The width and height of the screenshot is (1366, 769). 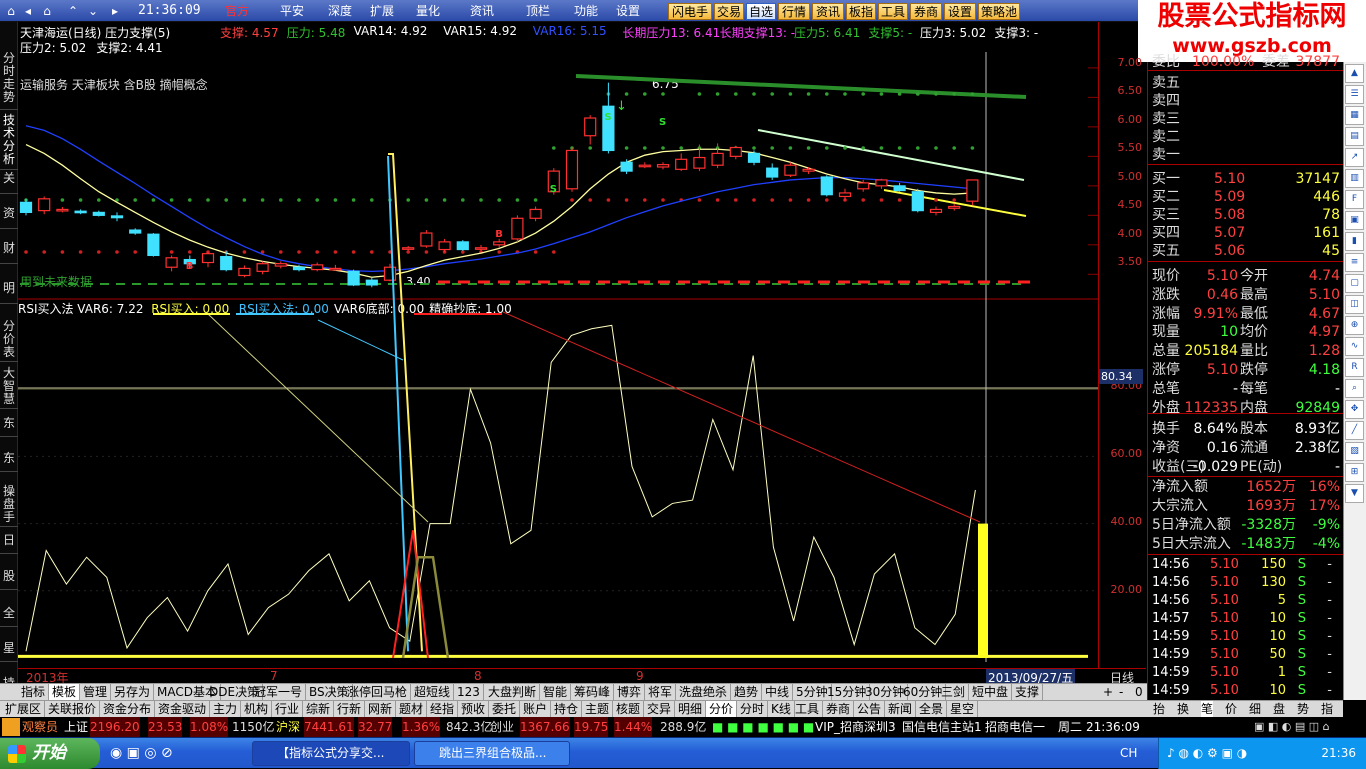 I want to click on tab: 网新, so click(x=381, y=709).